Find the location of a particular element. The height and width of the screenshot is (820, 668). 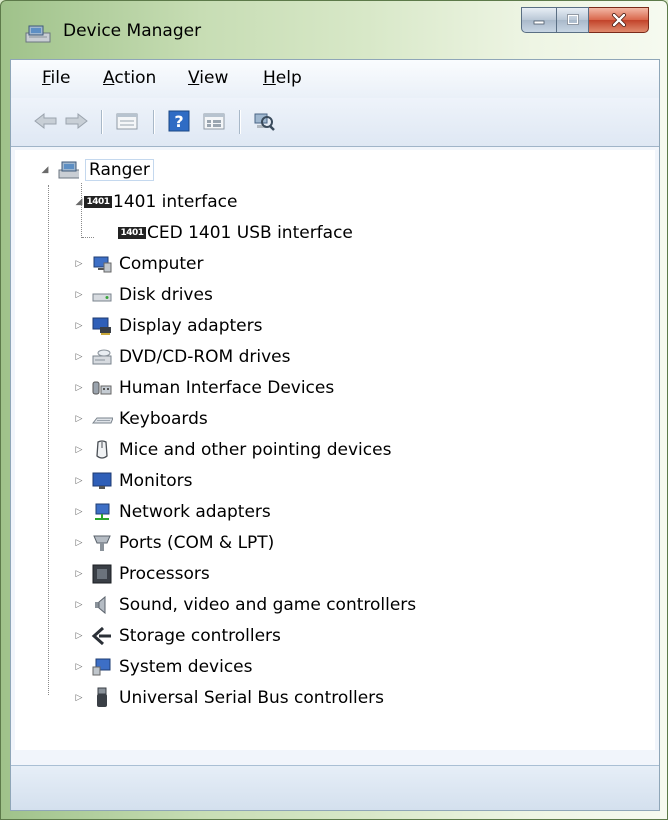

usb-icon is located at coordinates (102, 697).